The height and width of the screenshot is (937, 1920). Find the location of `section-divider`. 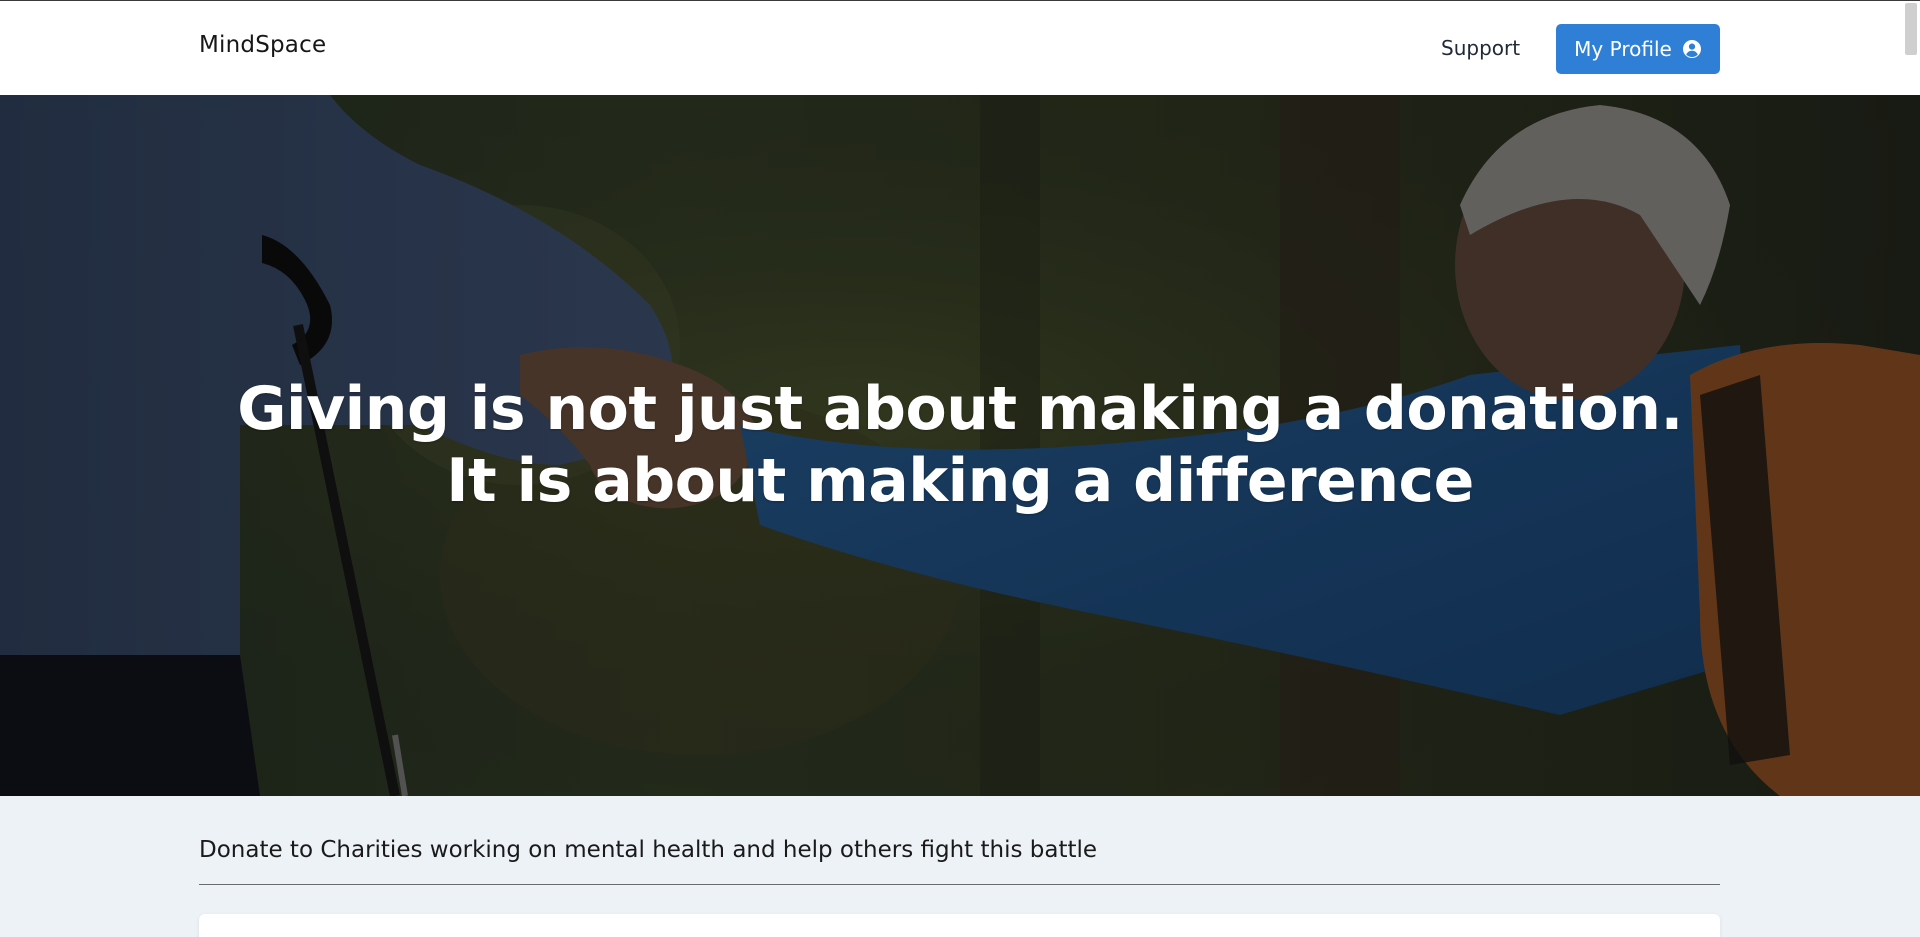

section-divider is located at coordinates (959, 884).